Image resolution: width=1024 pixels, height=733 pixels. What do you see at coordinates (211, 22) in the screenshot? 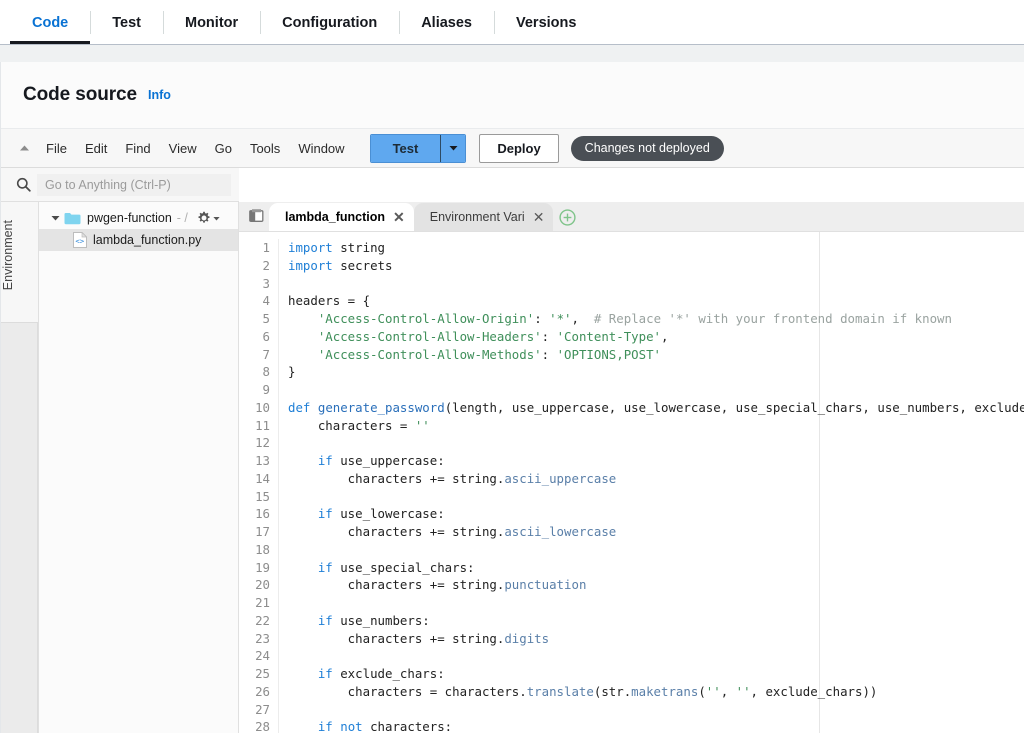
I see `tab-monitor: Monitor` at bounding box center [211, 22].